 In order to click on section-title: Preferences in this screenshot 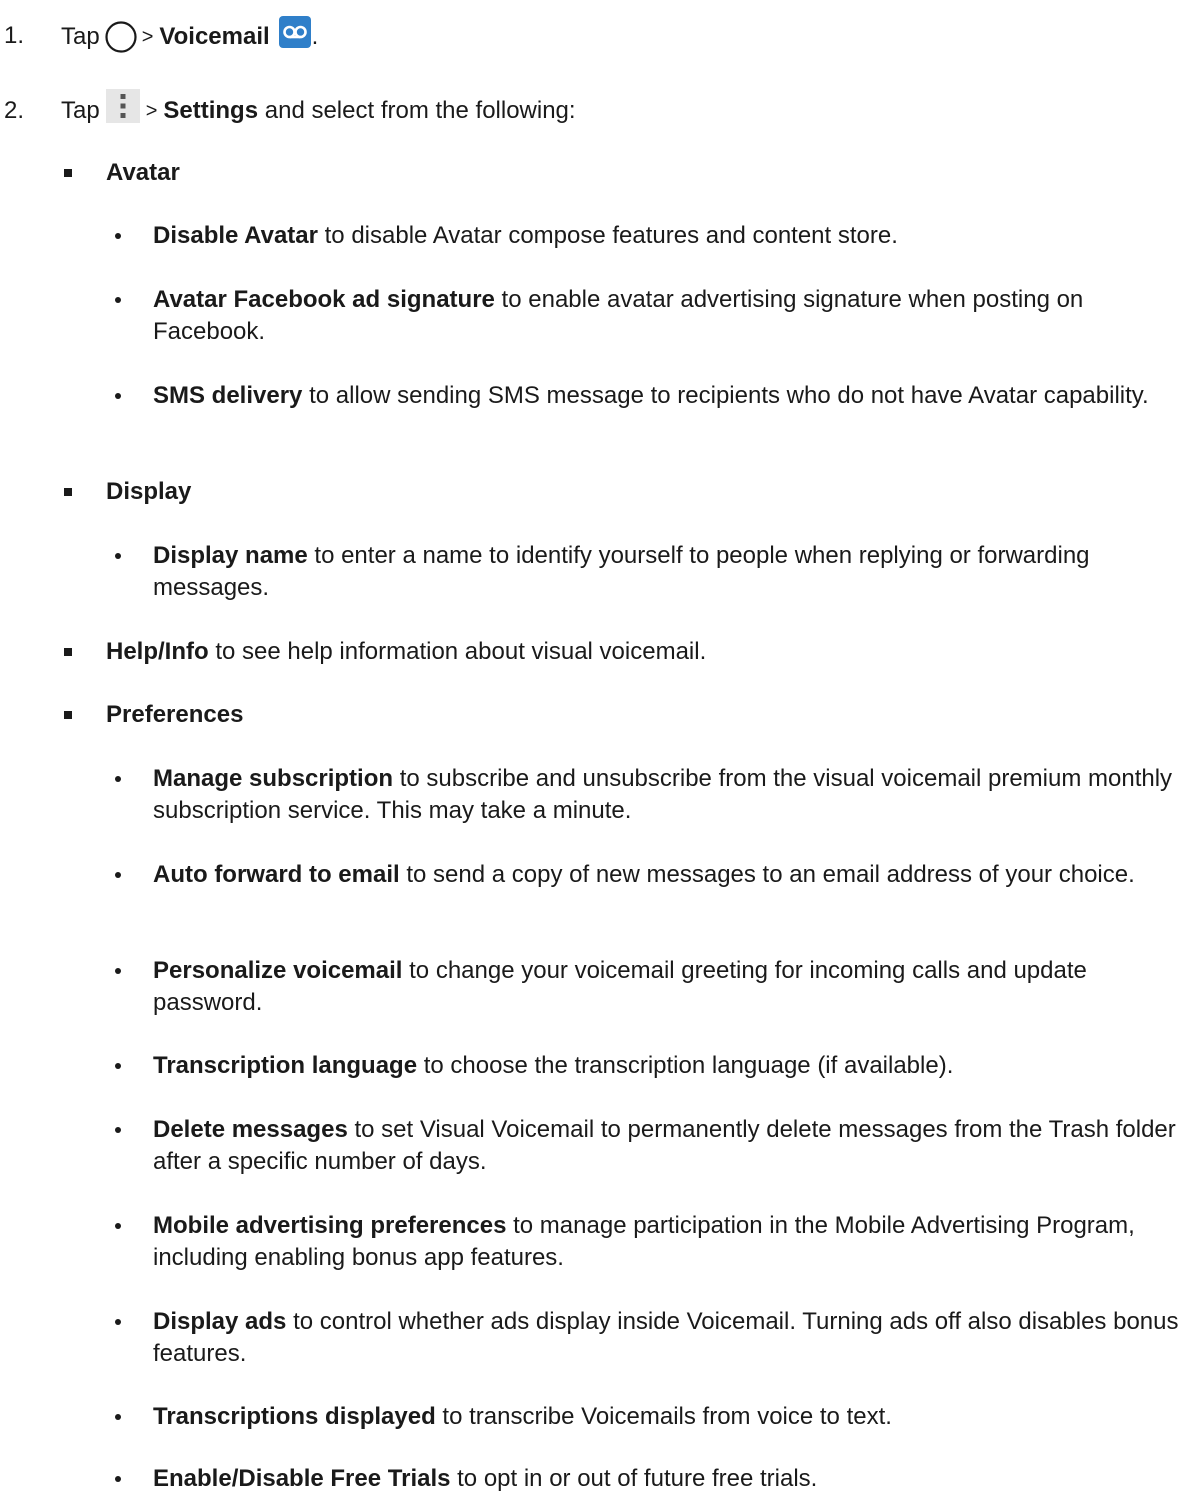, I will do `click(175, 714)`.